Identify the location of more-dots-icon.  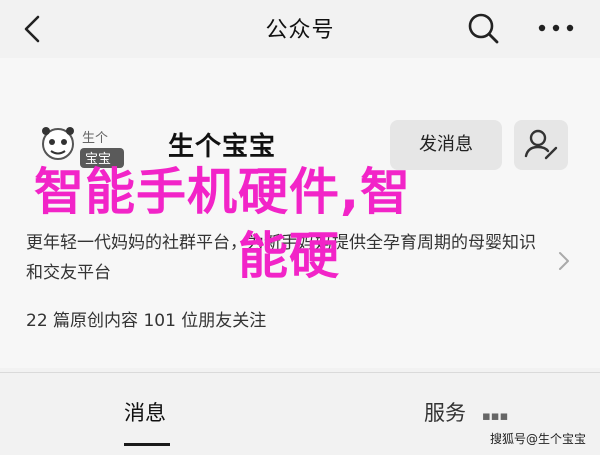
(556, 28).